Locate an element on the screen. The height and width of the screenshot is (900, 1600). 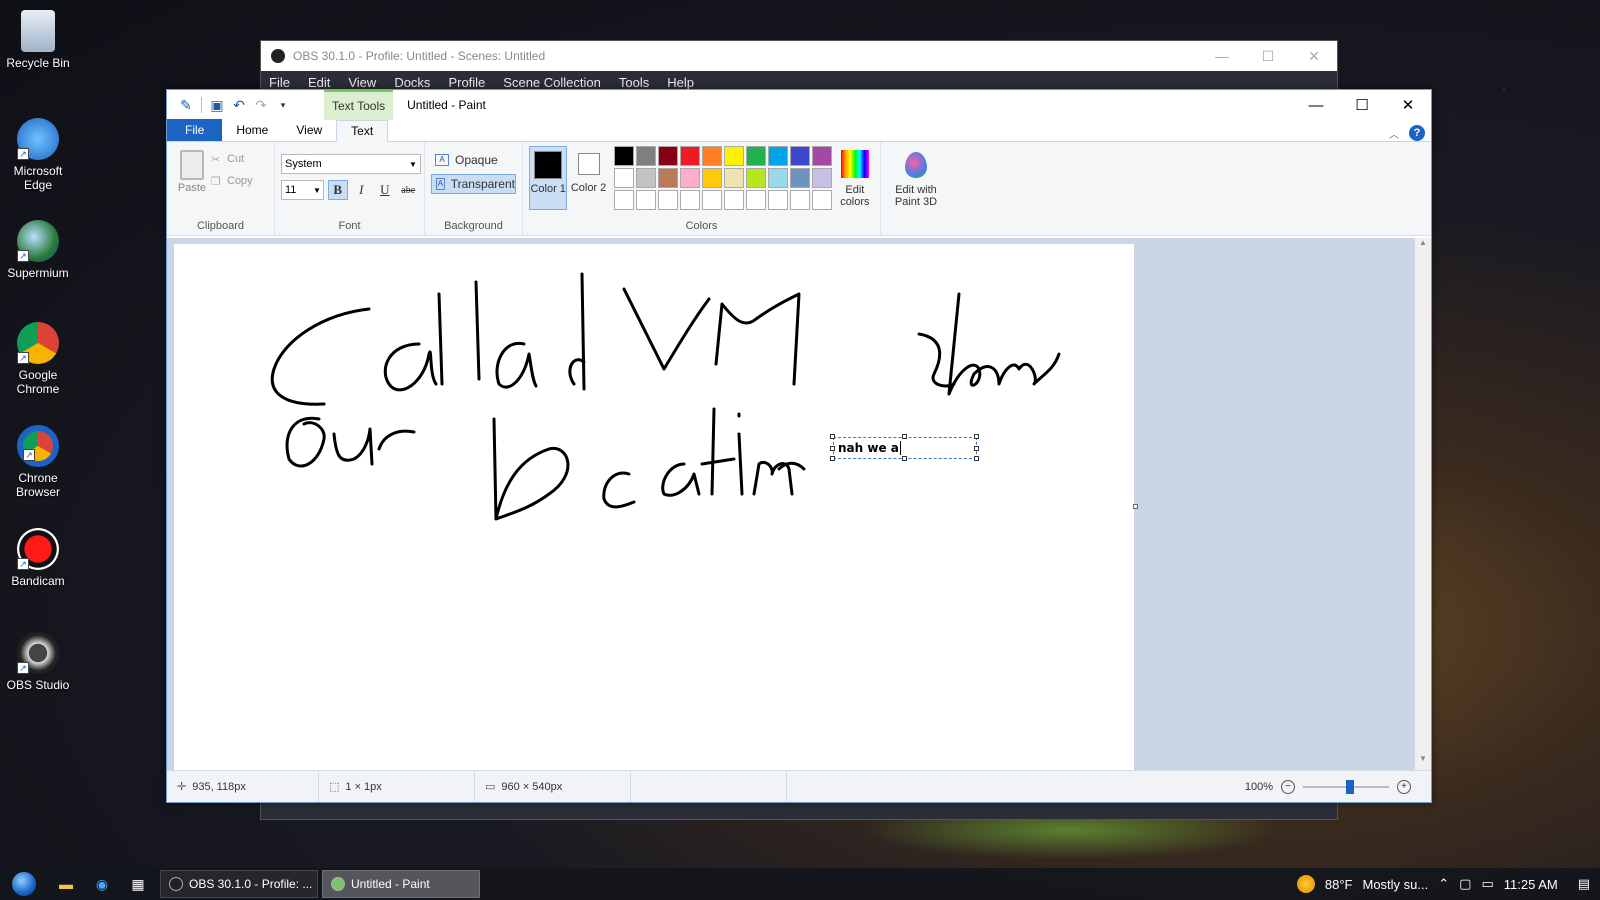
zoom-slider is located at coordinates (1346, 786).